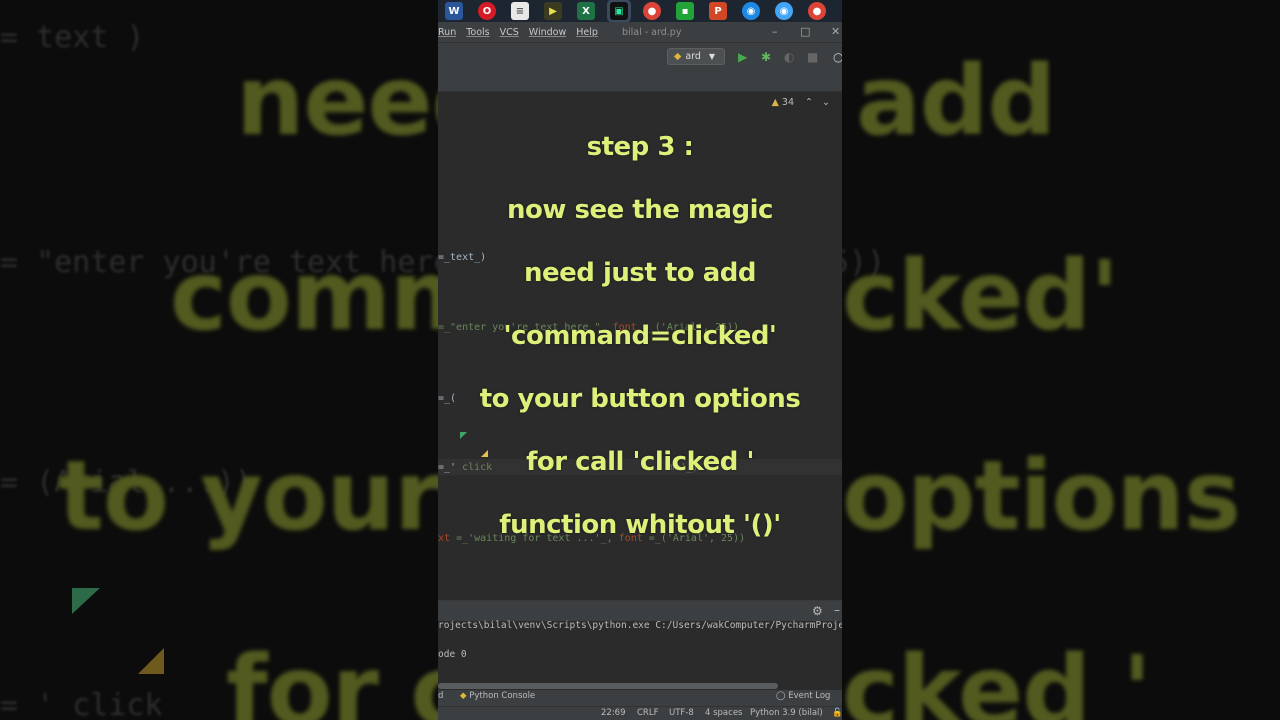  I want to click on menu-tools: Tools, so click(477, 32).